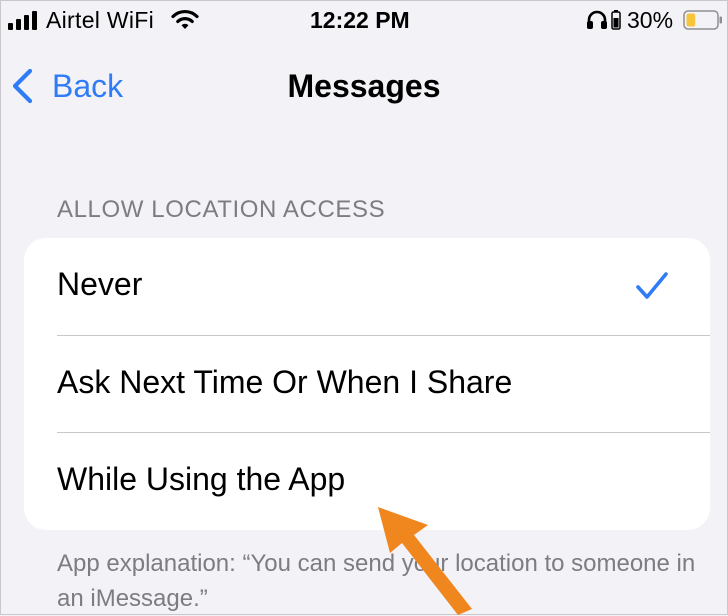 This screenshot has height=616, width=728. I want to click on annotation-arrow, so click(425, 561).